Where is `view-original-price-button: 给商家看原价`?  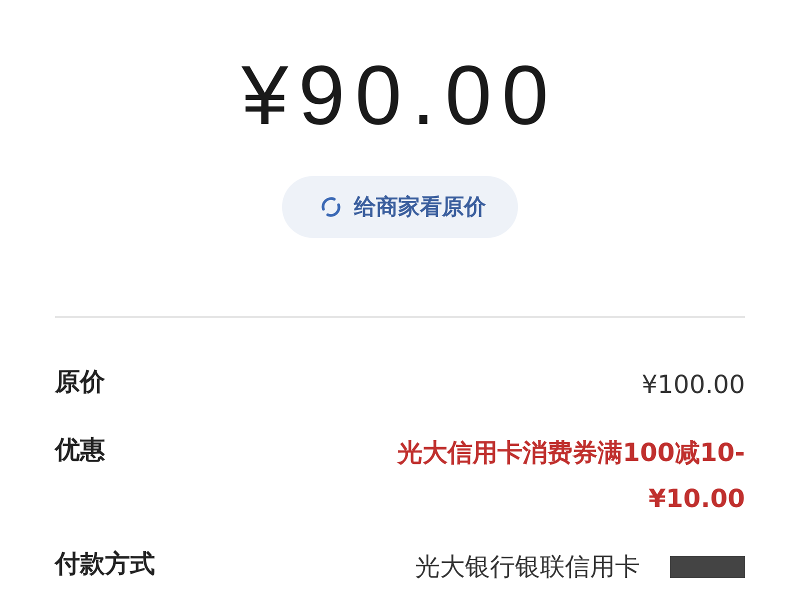
view-original-price-button: 给商家看原价 is located at coordinates (400, 207).